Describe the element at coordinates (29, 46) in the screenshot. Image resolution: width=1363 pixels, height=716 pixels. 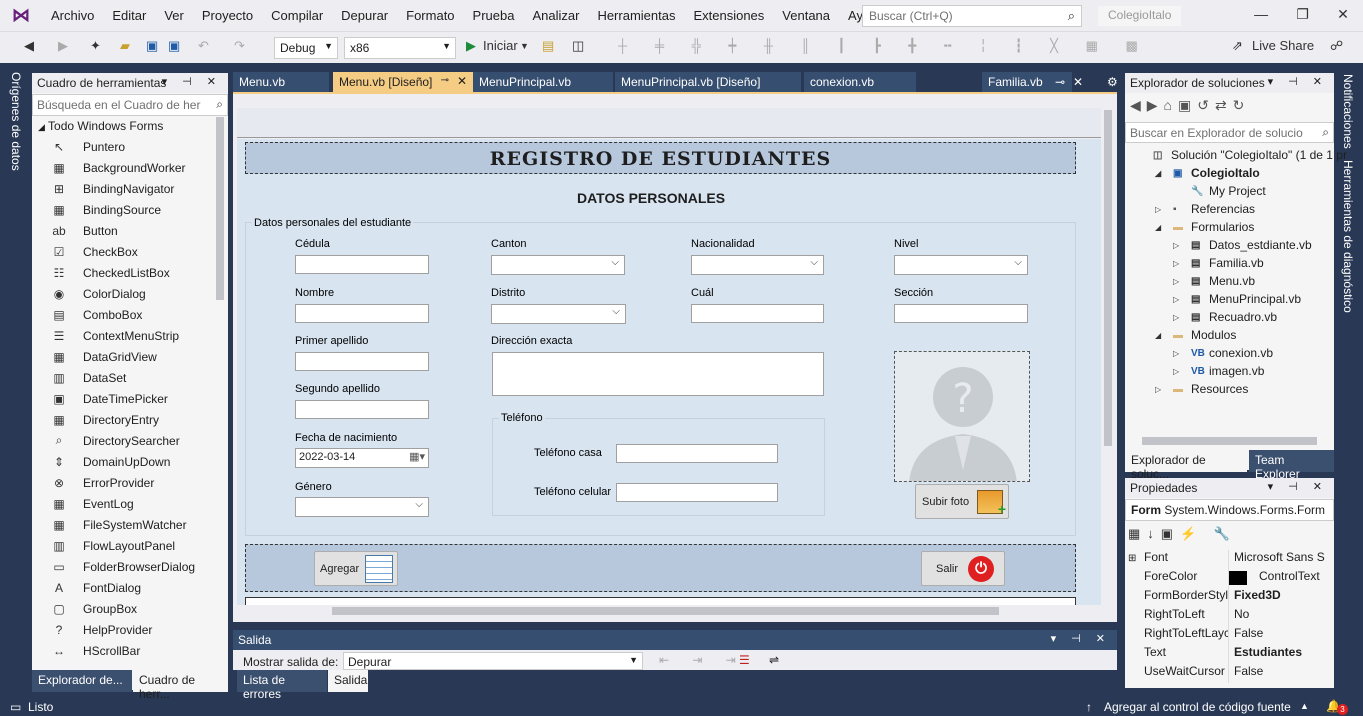
I see `back-icon: ◀` at that location.